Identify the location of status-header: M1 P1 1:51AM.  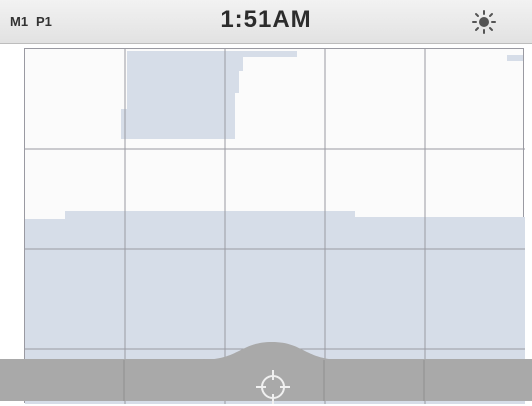
(266, 22).